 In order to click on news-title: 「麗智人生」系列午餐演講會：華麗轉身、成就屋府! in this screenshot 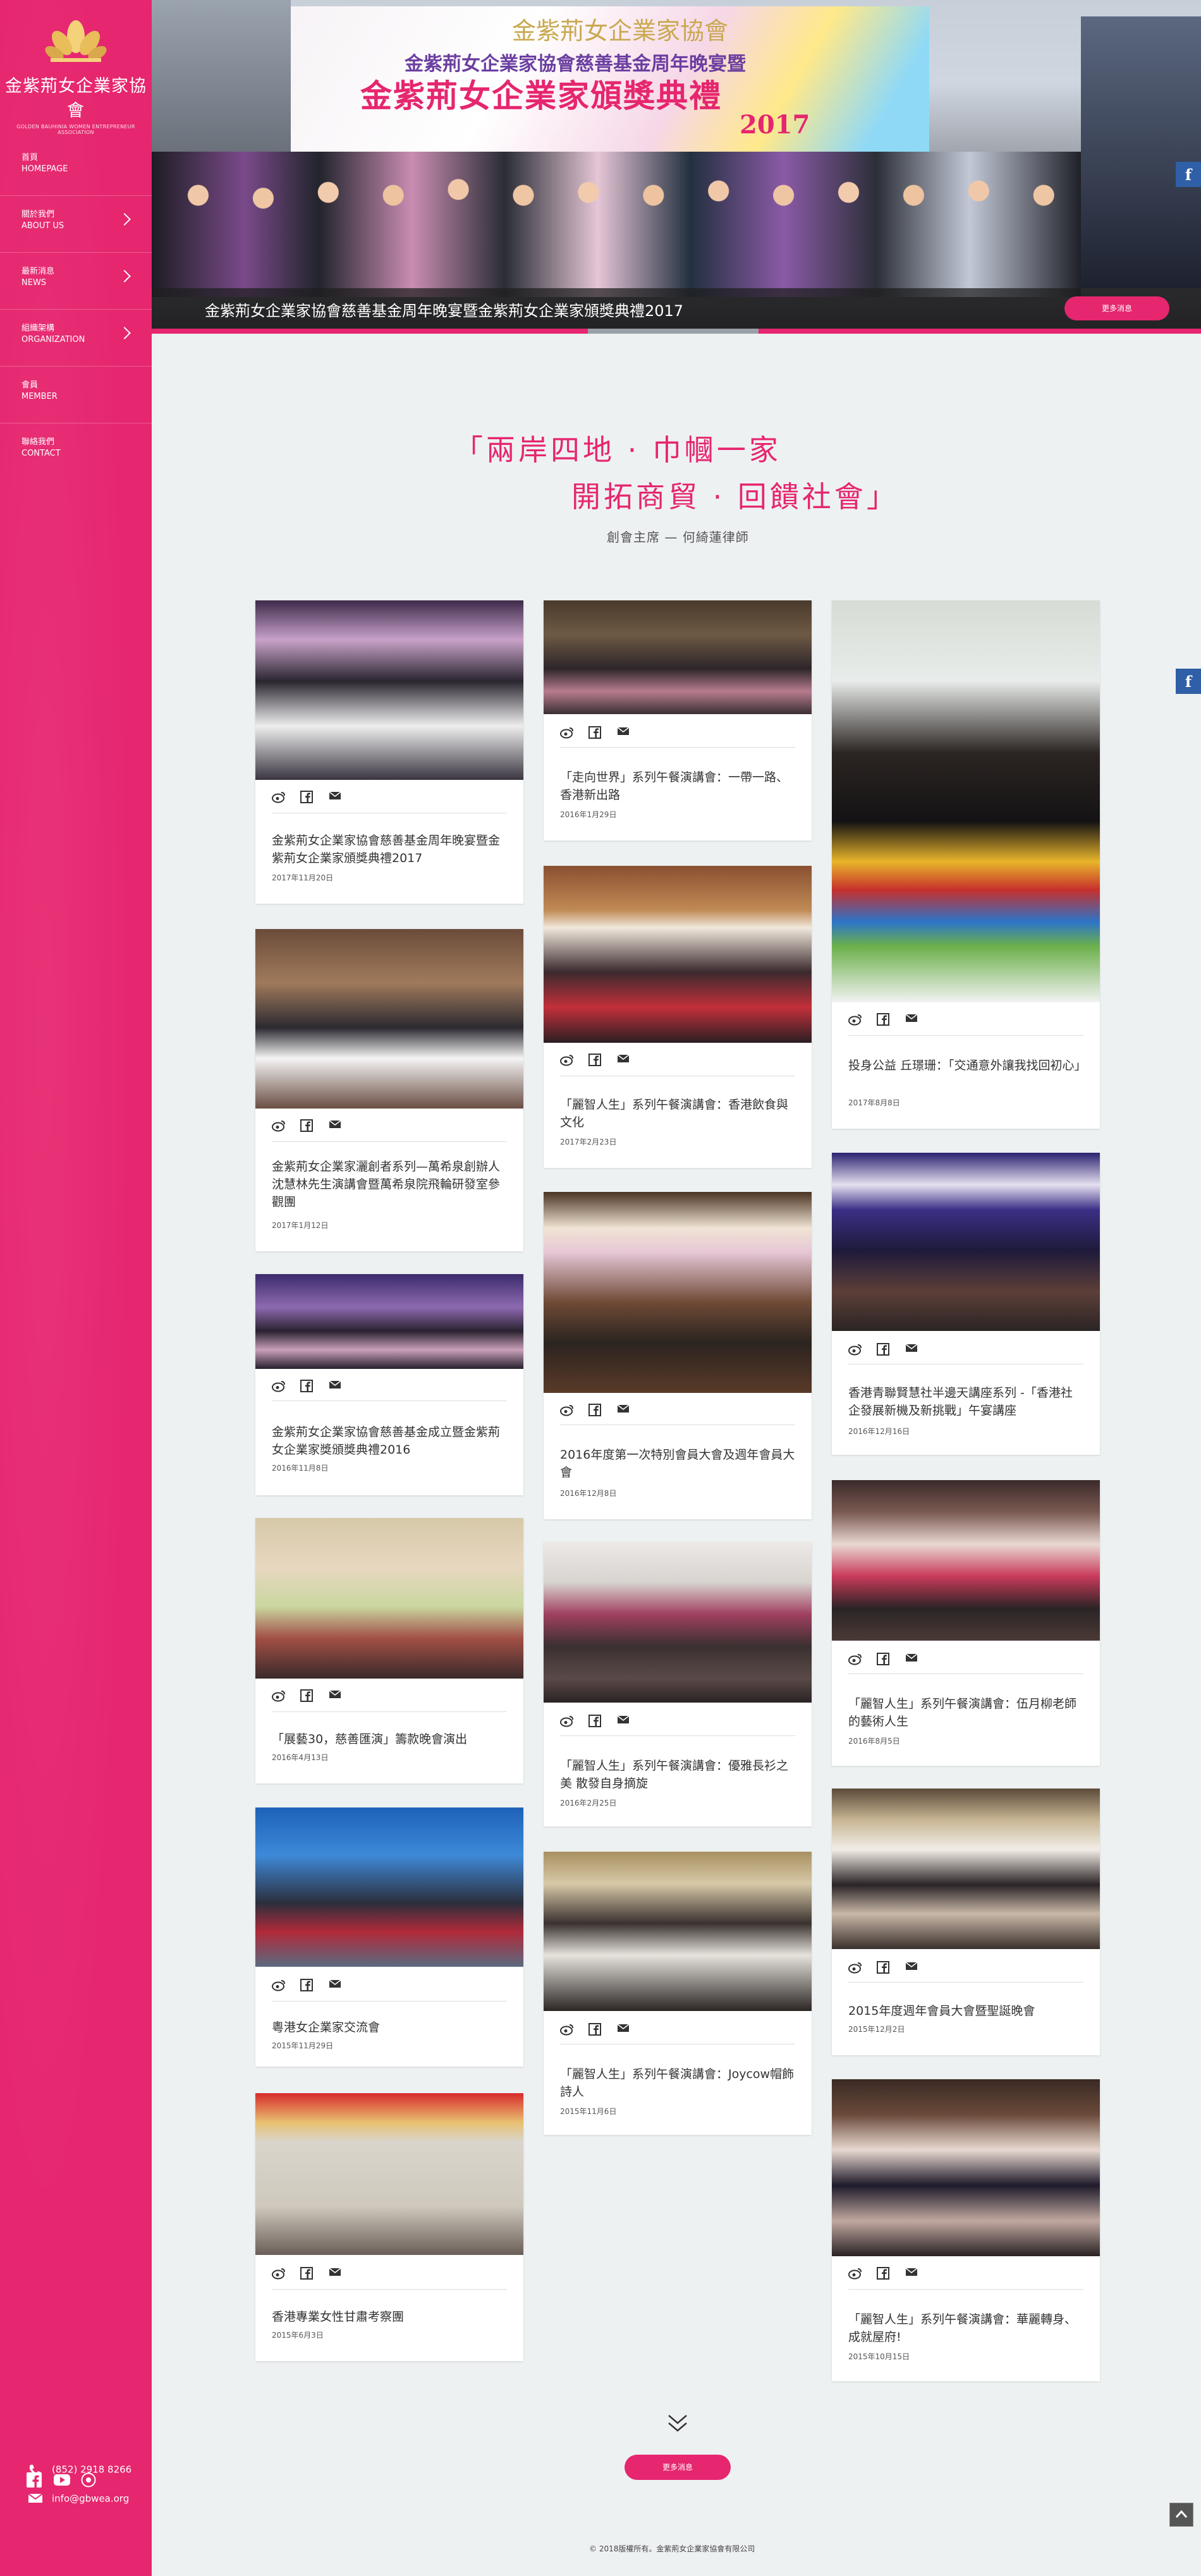, I will do `click(965, 2328)`.